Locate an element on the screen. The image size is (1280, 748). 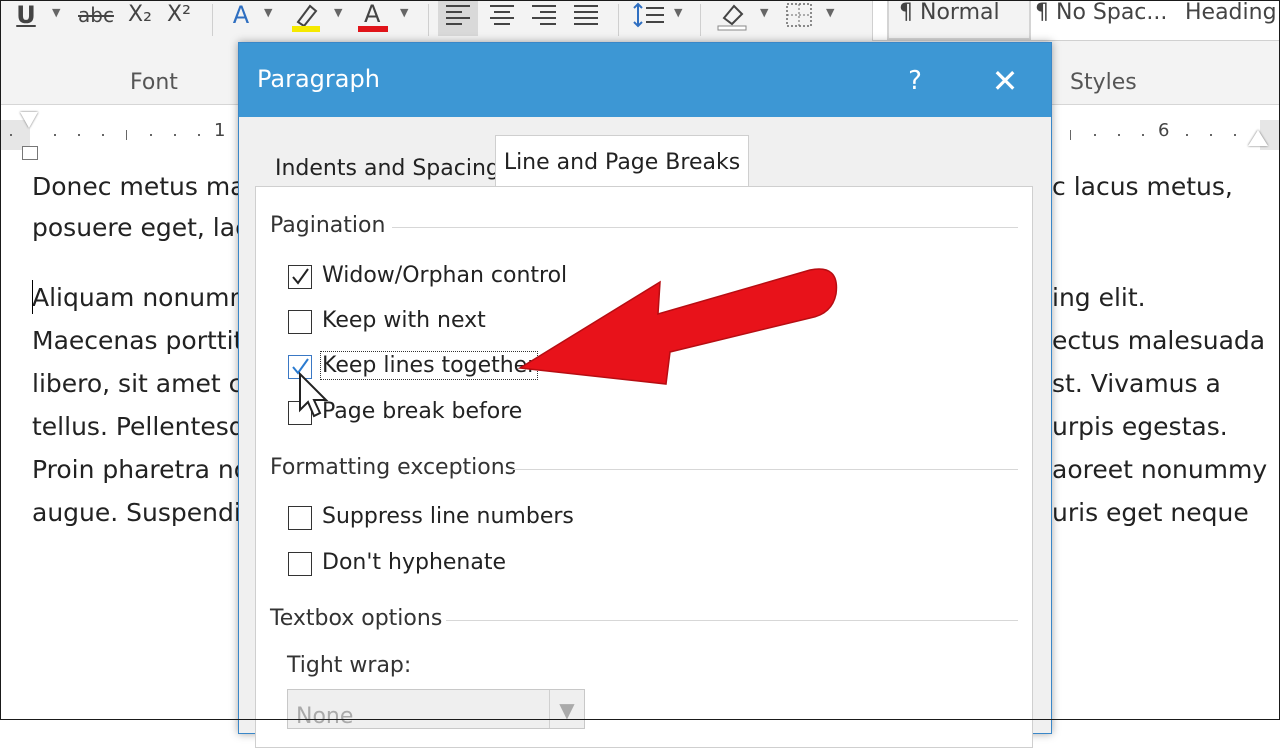
close-button: ✕ is located at coordinates (1005, 81).